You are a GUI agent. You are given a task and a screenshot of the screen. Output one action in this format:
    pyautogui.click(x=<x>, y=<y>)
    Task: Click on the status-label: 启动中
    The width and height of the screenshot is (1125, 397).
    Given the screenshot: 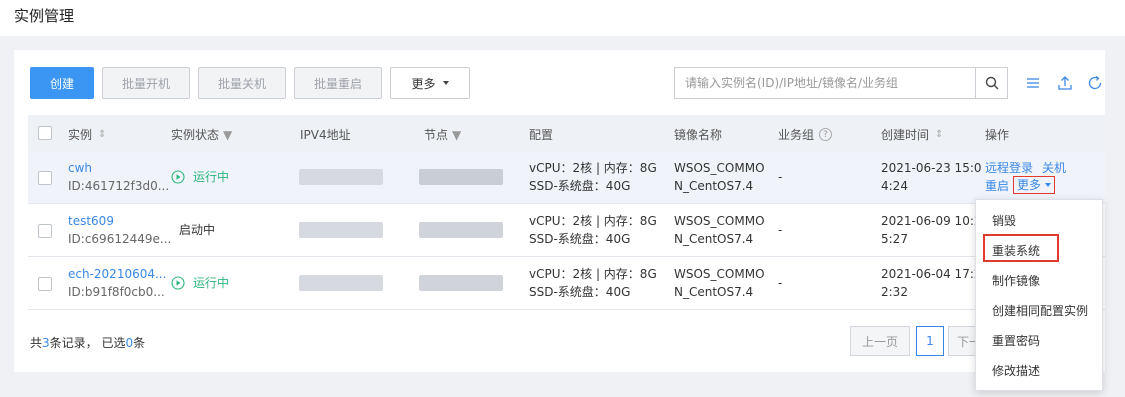 What is the action you would take?
    pyautogui.click(x=197, y=230)
    